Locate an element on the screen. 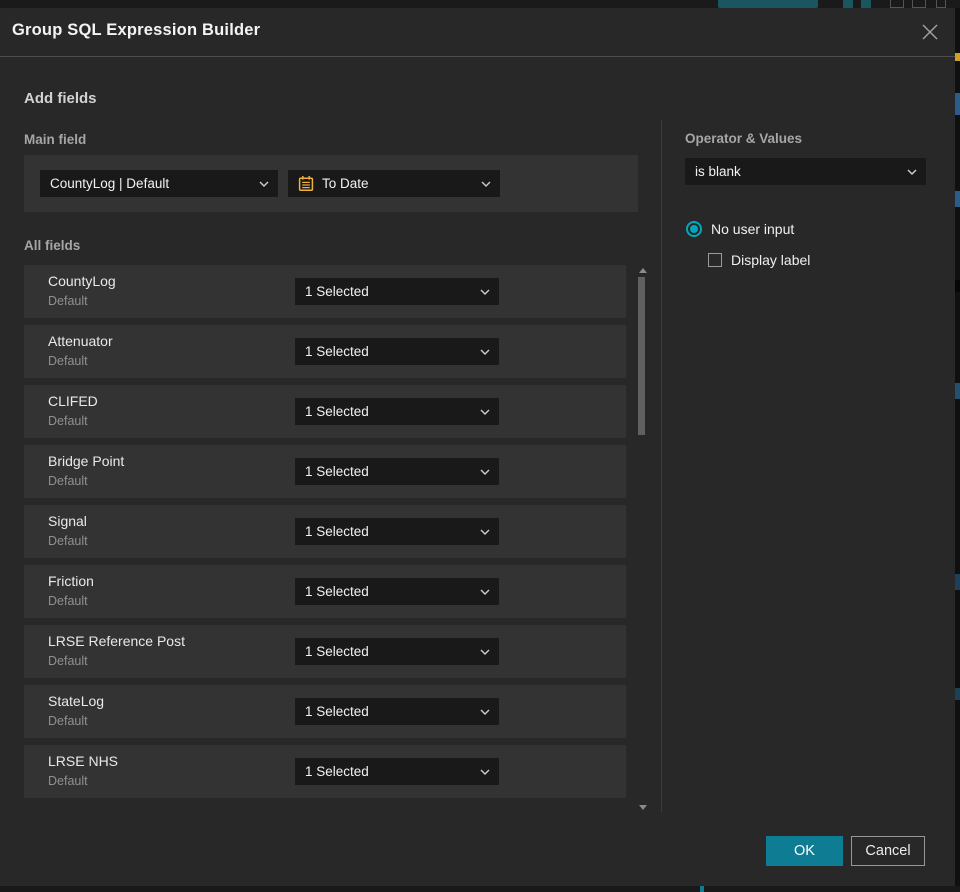 The width and height of the screenshot is (960, 892). field-row-name: CountyLog is located at coordinates (82, 281).